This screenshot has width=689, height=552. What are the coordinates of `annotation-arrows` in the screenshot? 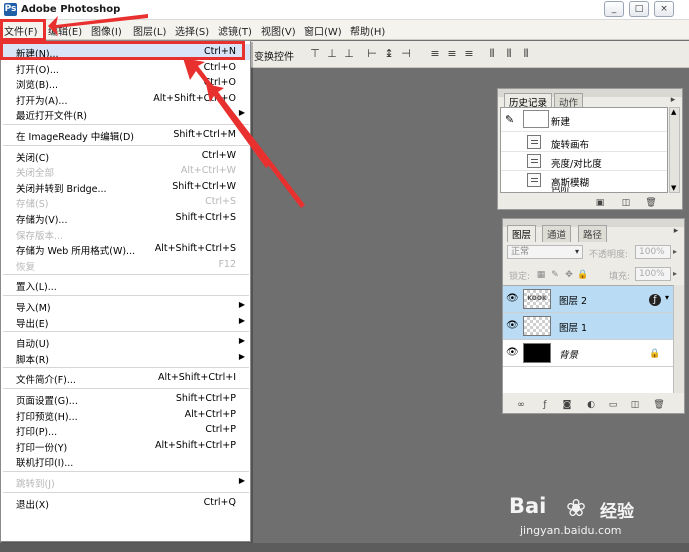 It's located at (176, 111).